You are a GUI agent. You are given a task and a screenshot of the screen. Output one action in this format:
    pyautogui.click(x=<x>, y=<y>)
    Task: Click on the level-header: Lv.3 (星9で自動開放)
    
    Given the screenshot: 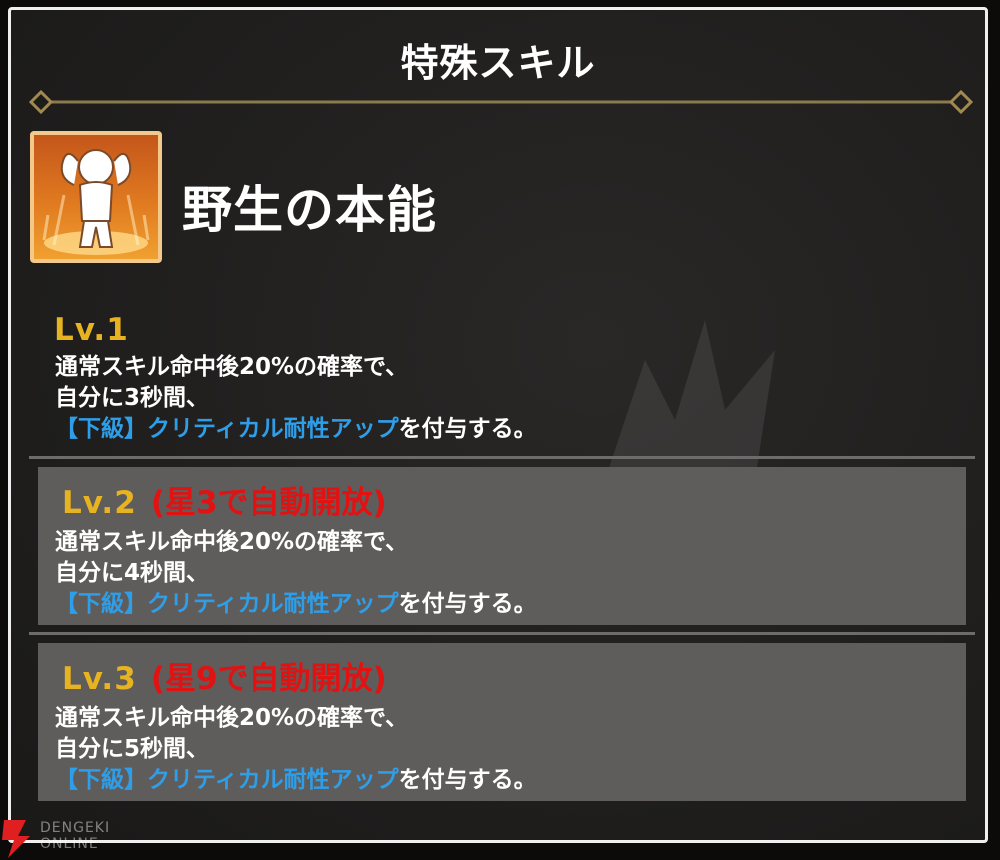 What is the action you would take?
    pyautogui.click(x=224, y=675)
    